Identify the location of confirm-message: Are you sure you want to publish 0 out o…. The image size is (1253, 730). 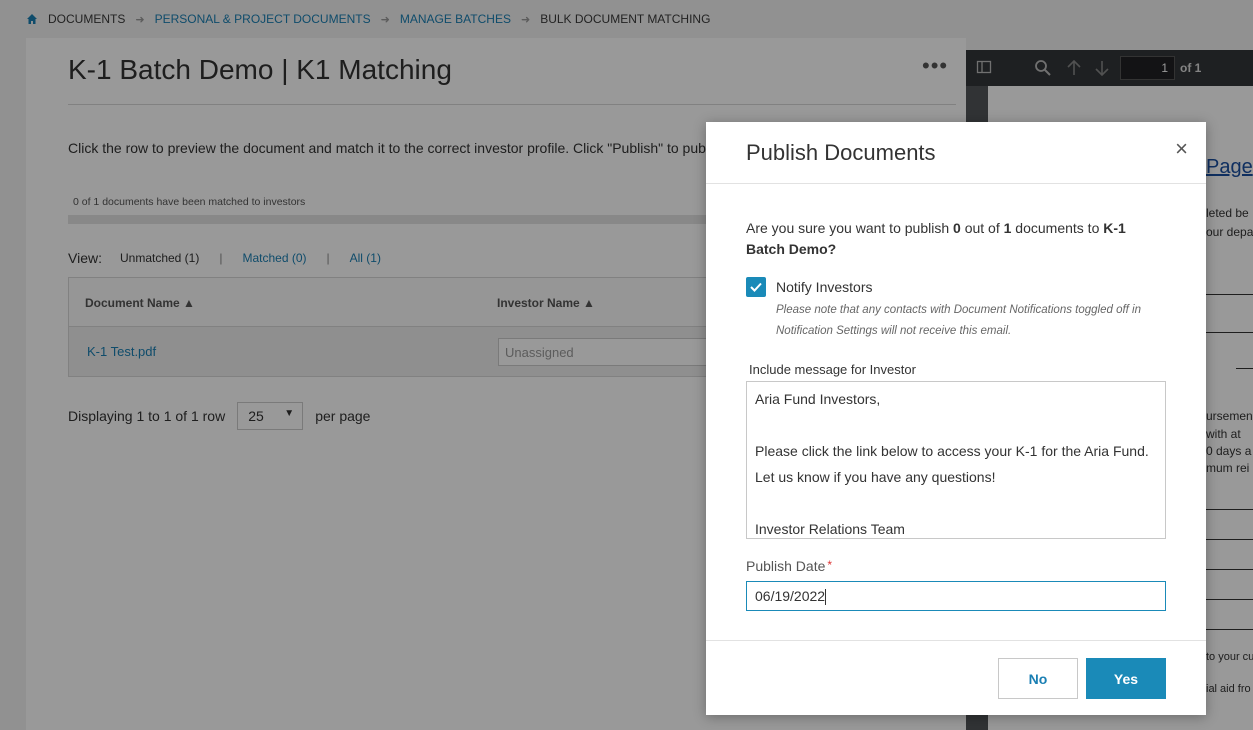
(956, 239).